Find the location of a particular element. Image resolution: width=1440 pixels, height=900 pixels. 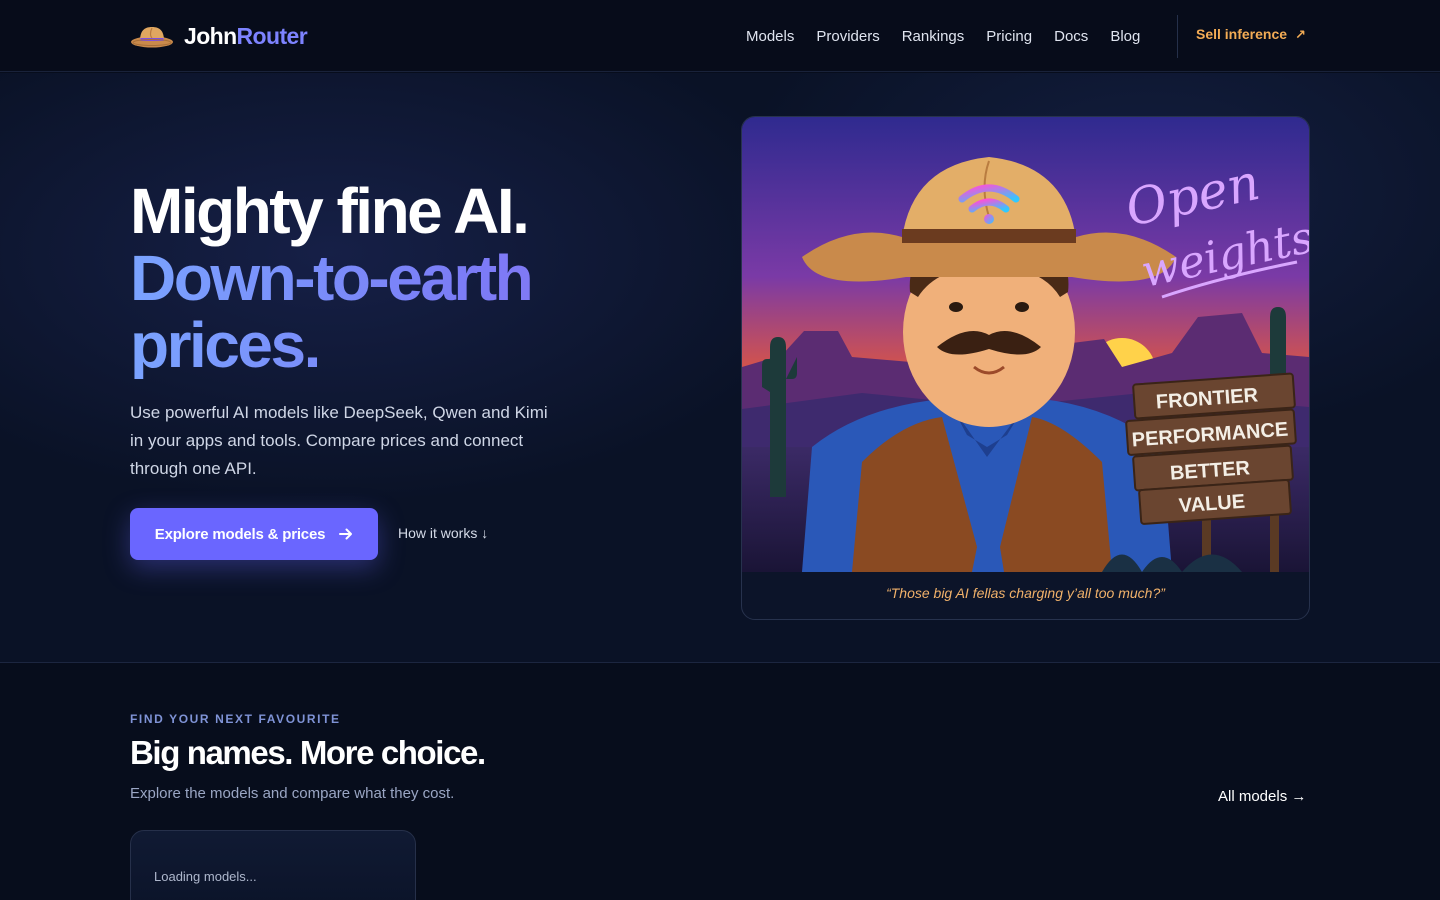

nav-divider is located at coordinates (1177, 36).